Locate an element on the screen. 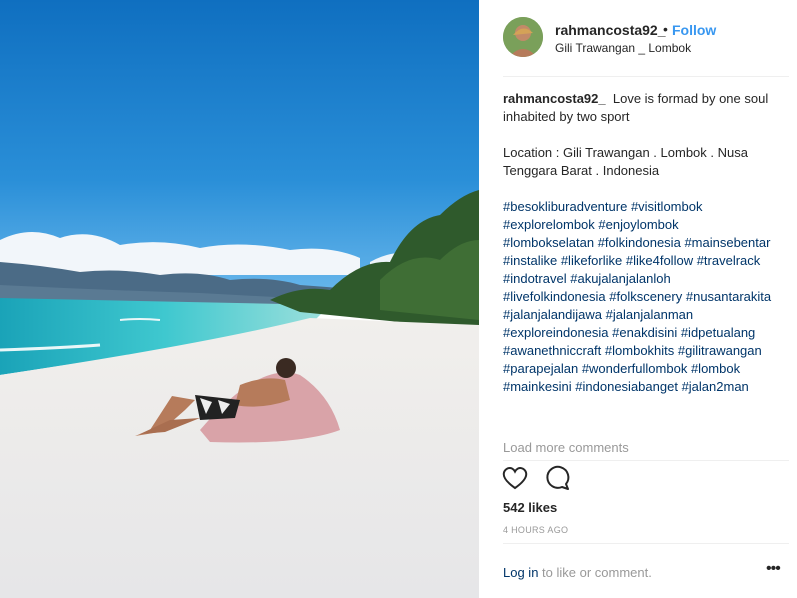 This screenshot has width=797, height=598. hashtag-link: #lombokhits is located at coordinates (639, 350).